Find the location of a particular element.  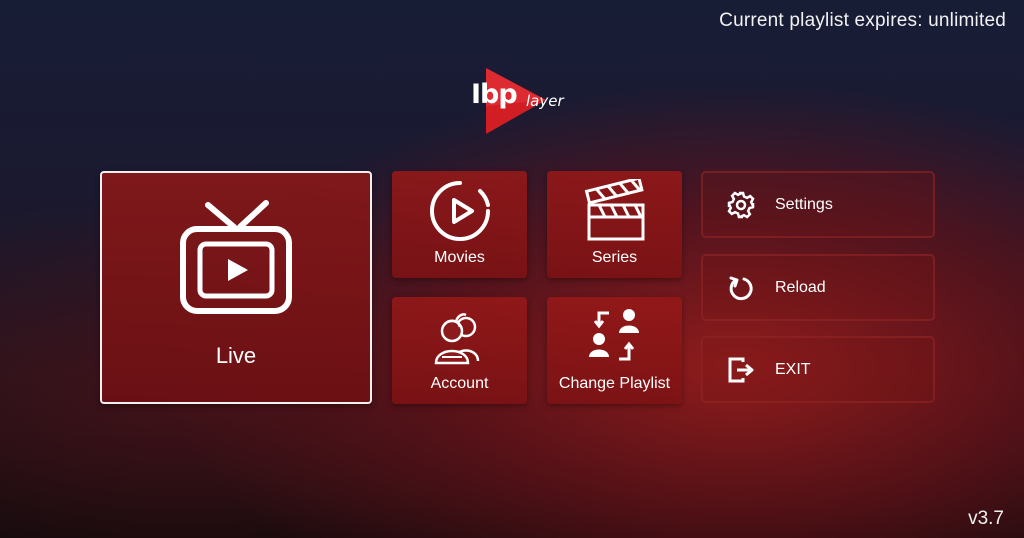

series-tile: Series is located at coordinates (614, 224).